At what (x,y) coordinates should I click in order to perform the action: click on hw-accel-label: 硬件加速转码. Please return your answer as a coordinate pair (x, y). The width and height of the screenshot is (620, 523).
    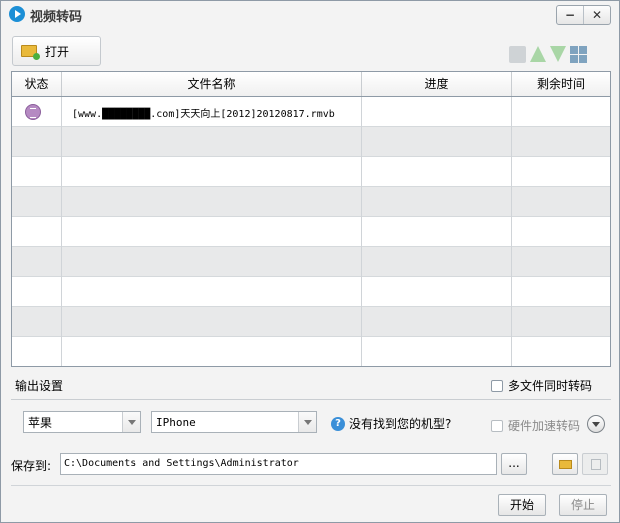
    Looking at the image, I should click on (544, 426).